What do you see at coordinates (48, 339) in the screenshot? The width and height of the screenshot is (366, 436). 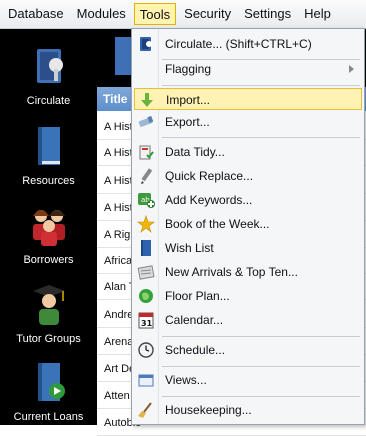 I see `nav-label-tutor-groups: Tutor Groups` at bounding box center [48, 339].